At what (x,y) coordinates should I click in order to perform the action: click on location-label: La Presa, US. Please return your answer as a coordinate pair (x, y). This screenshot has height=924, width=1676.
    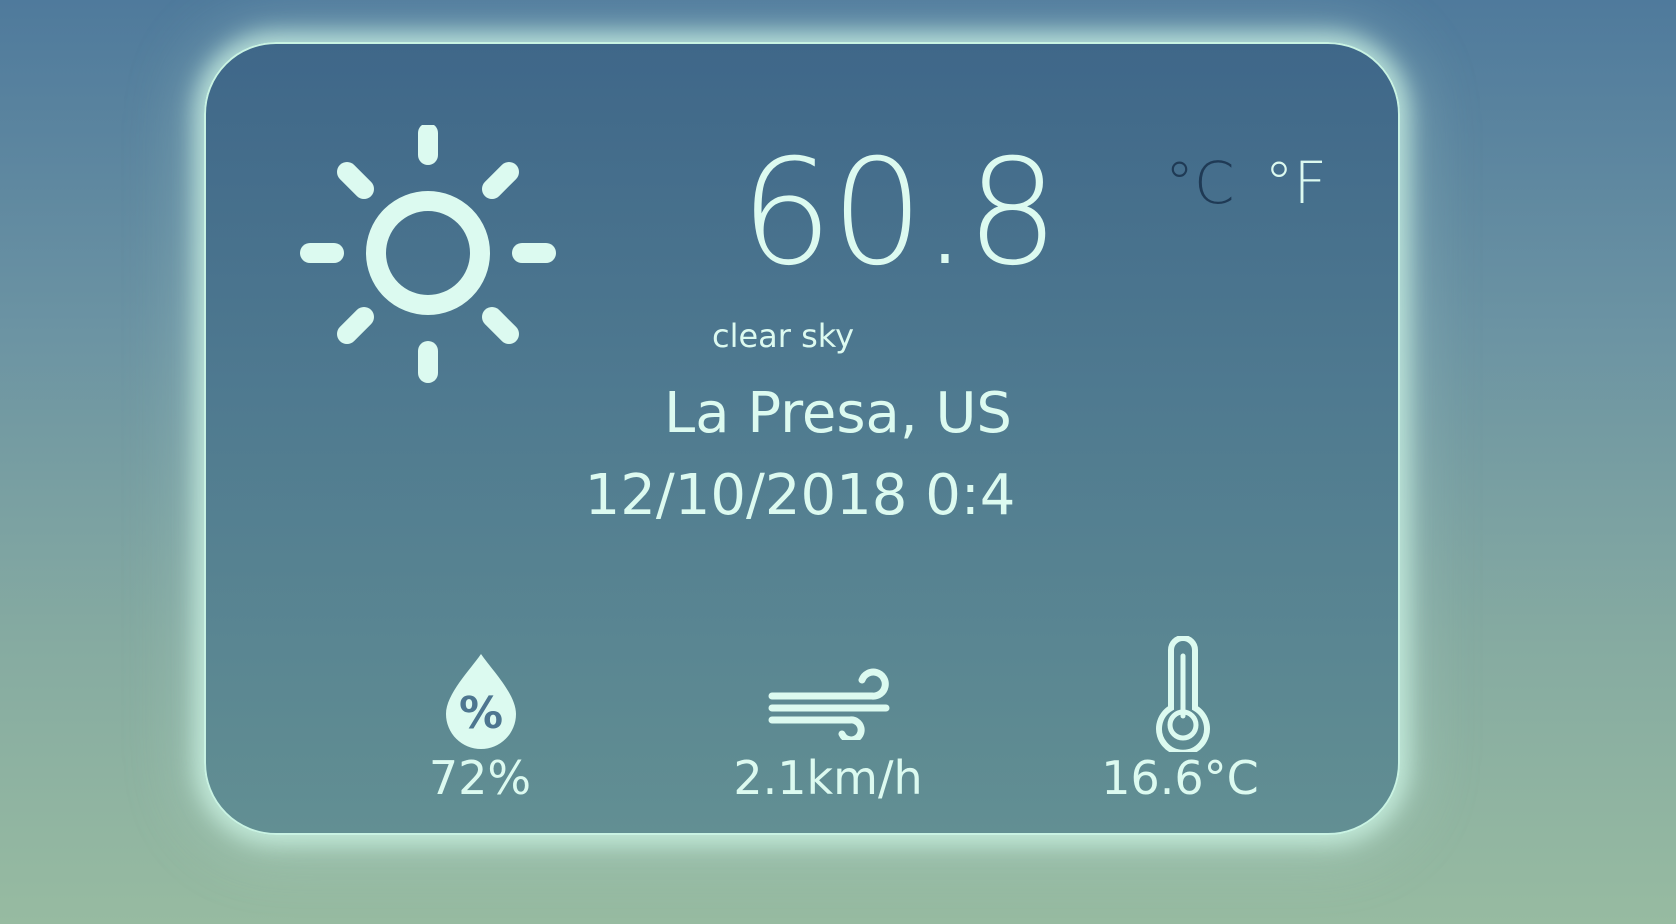
    Looking at the image, I should click on (838, 413).